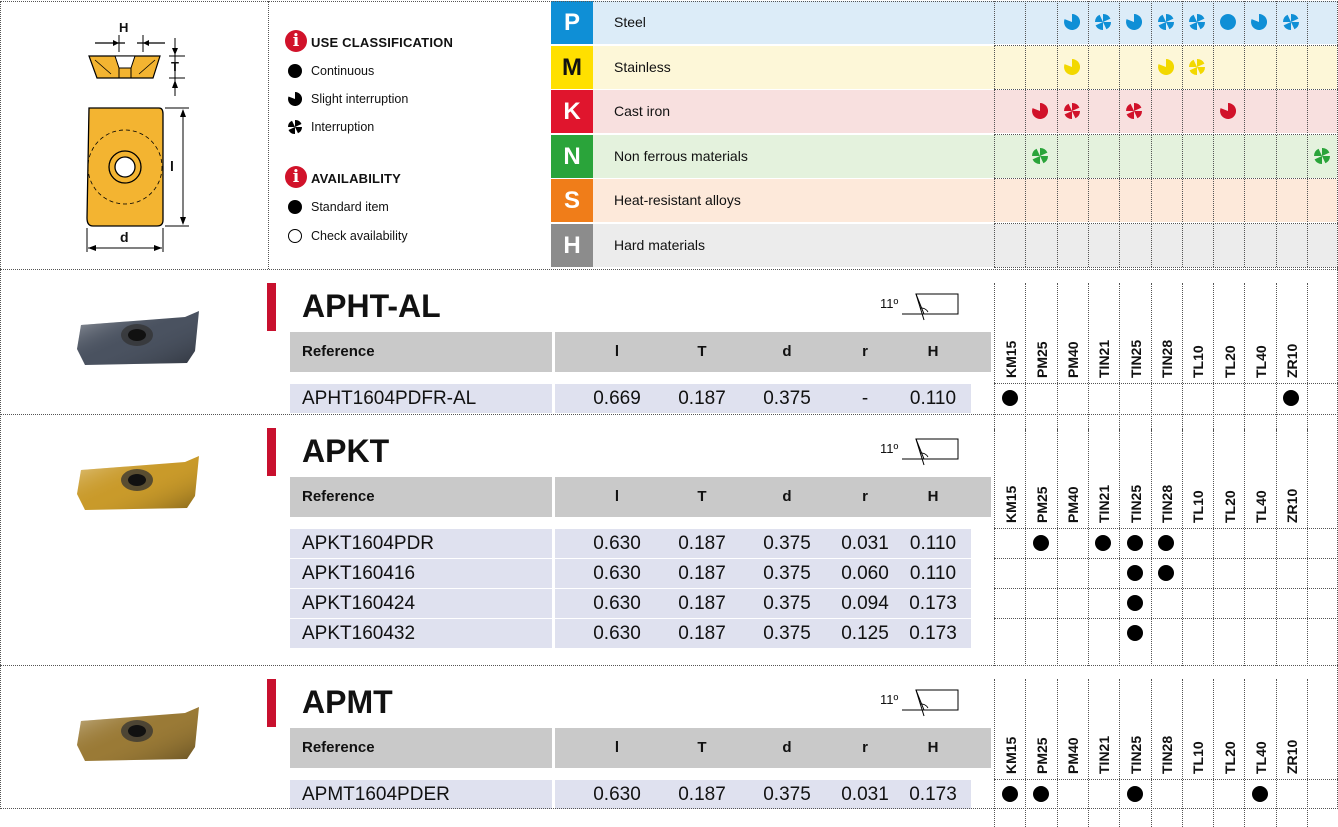 The width and height of the screenshot is (1338, 827). I want to click on column-header-reference: Reference, so click(338, 351).